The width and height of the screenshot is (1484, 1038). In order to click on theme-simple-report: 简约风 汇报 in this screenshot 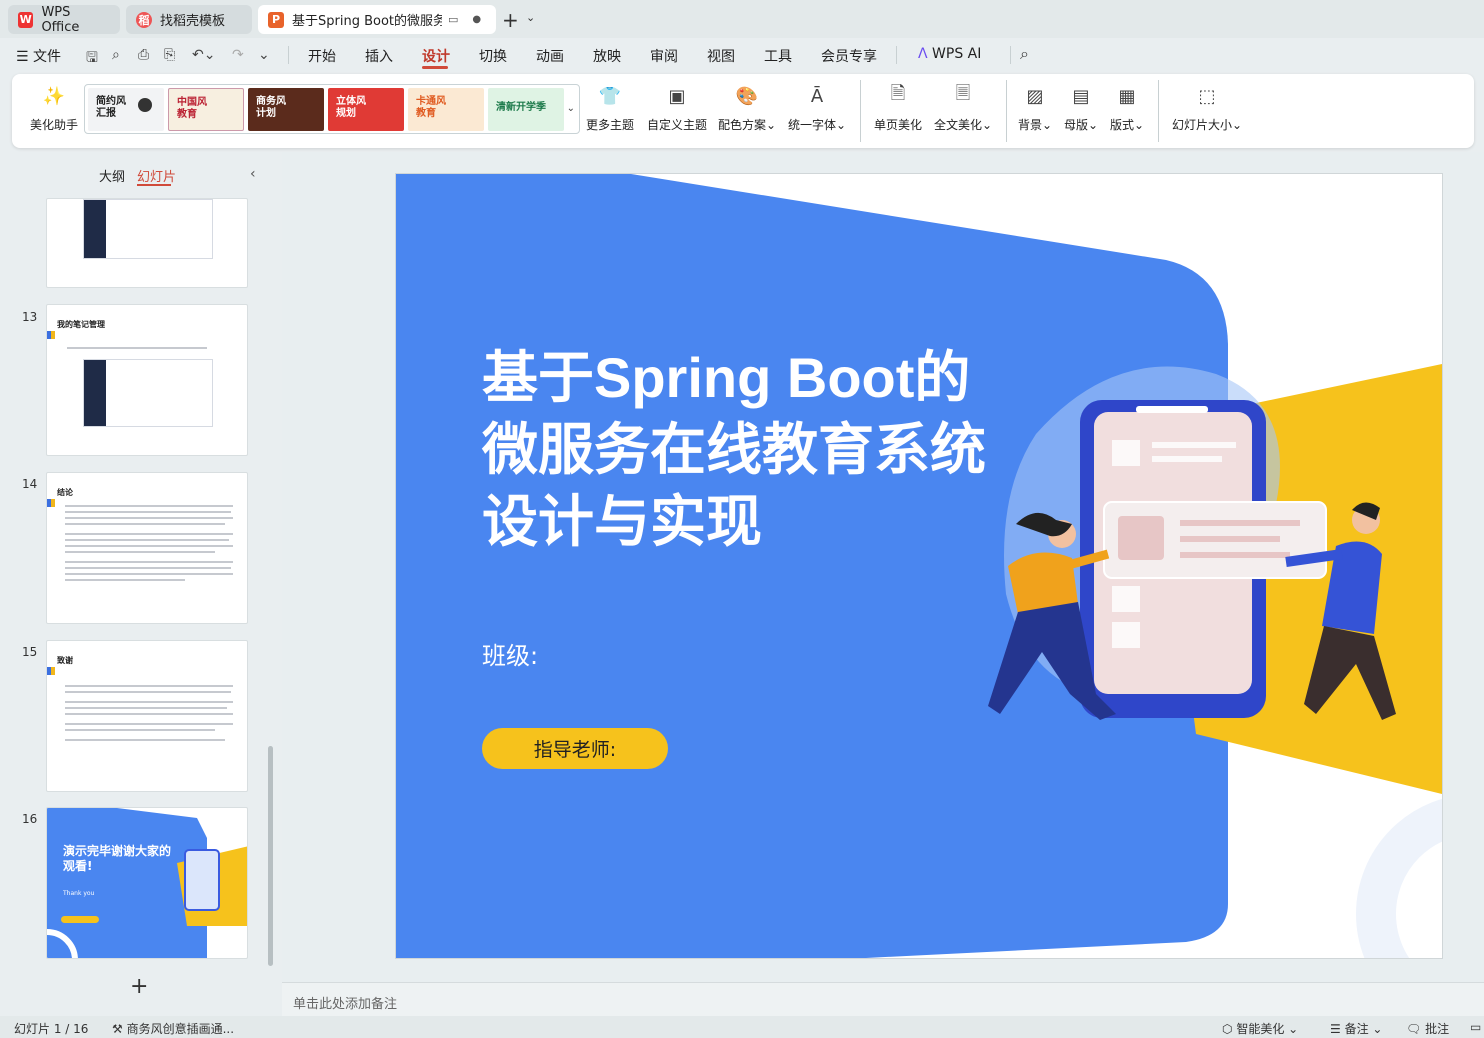, I will do `click(126, 109)`.